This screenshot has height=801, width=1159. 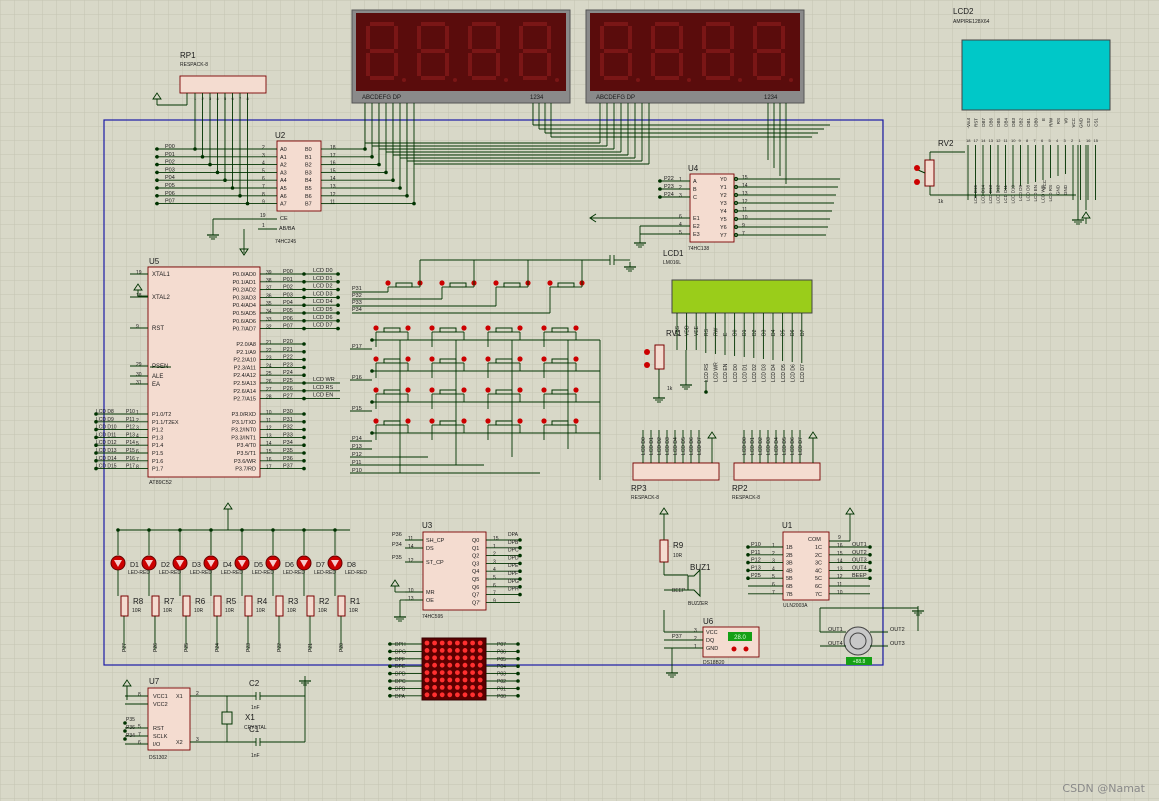 What do you see at coordinates (769, 446) in the screenshot?
I see `rp-net: LCD D3` at bounding box center [769, 446].